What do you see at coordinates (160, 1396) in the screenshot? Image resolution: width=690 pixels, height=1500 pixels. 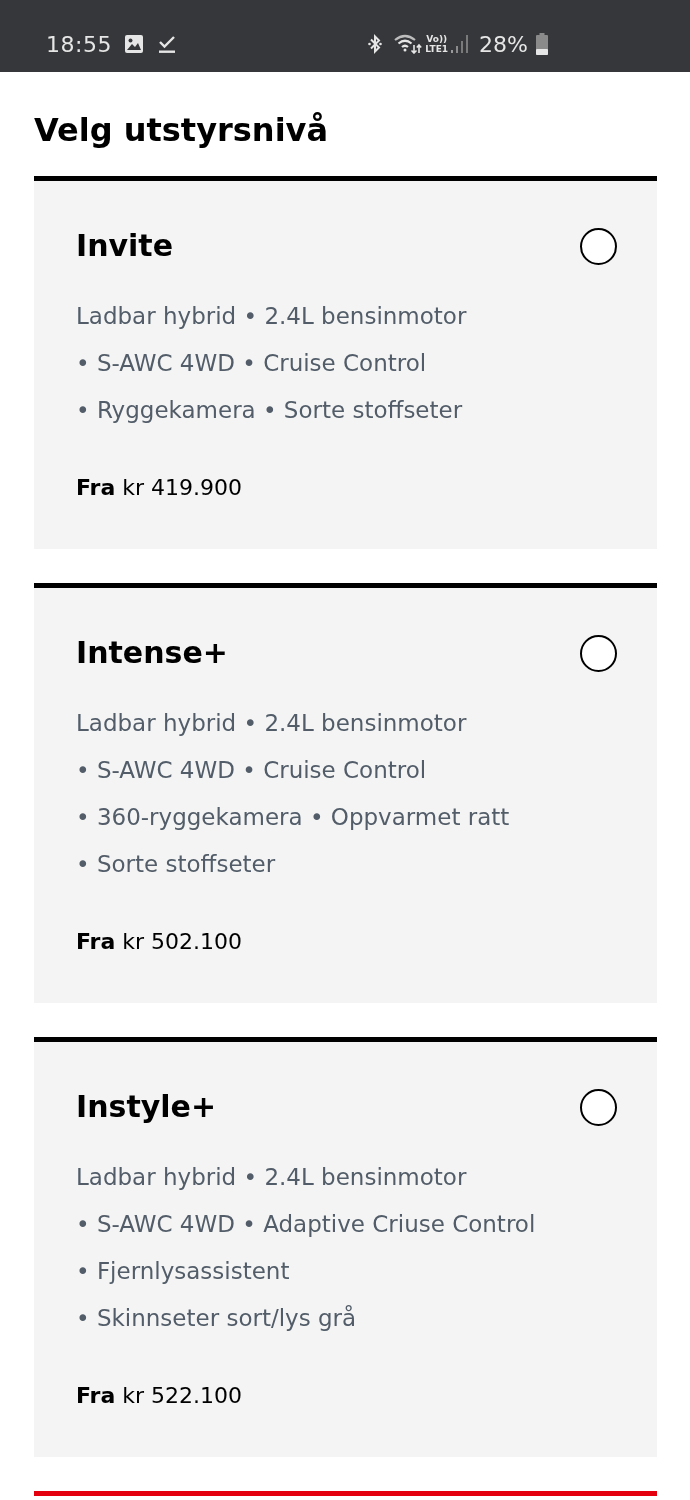 I see `price-text: Fra kr 522.100` at bounding box center [160, 1396].